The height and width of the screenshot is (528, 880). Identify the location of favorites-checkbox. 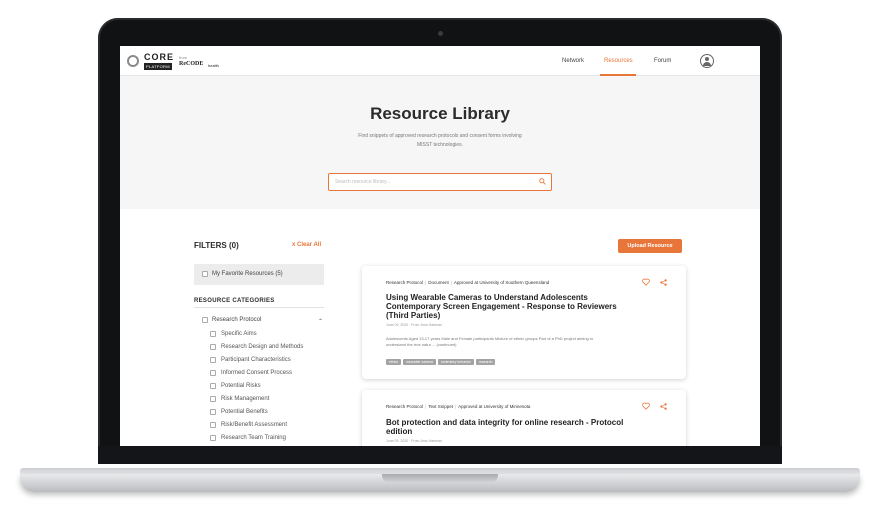
(205, 274).